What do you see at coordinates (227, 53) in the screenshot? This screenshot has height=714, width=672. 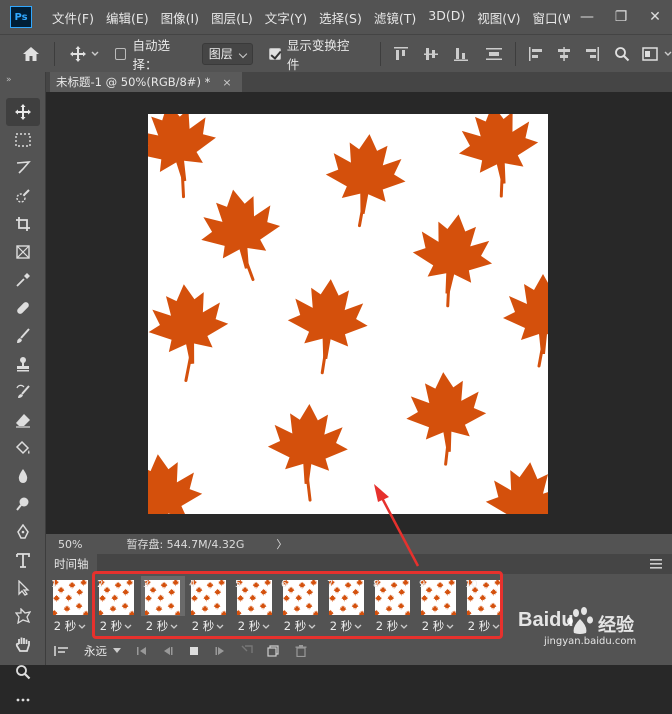 I see `layer-select: 图层` at bounding box center [227, 53].